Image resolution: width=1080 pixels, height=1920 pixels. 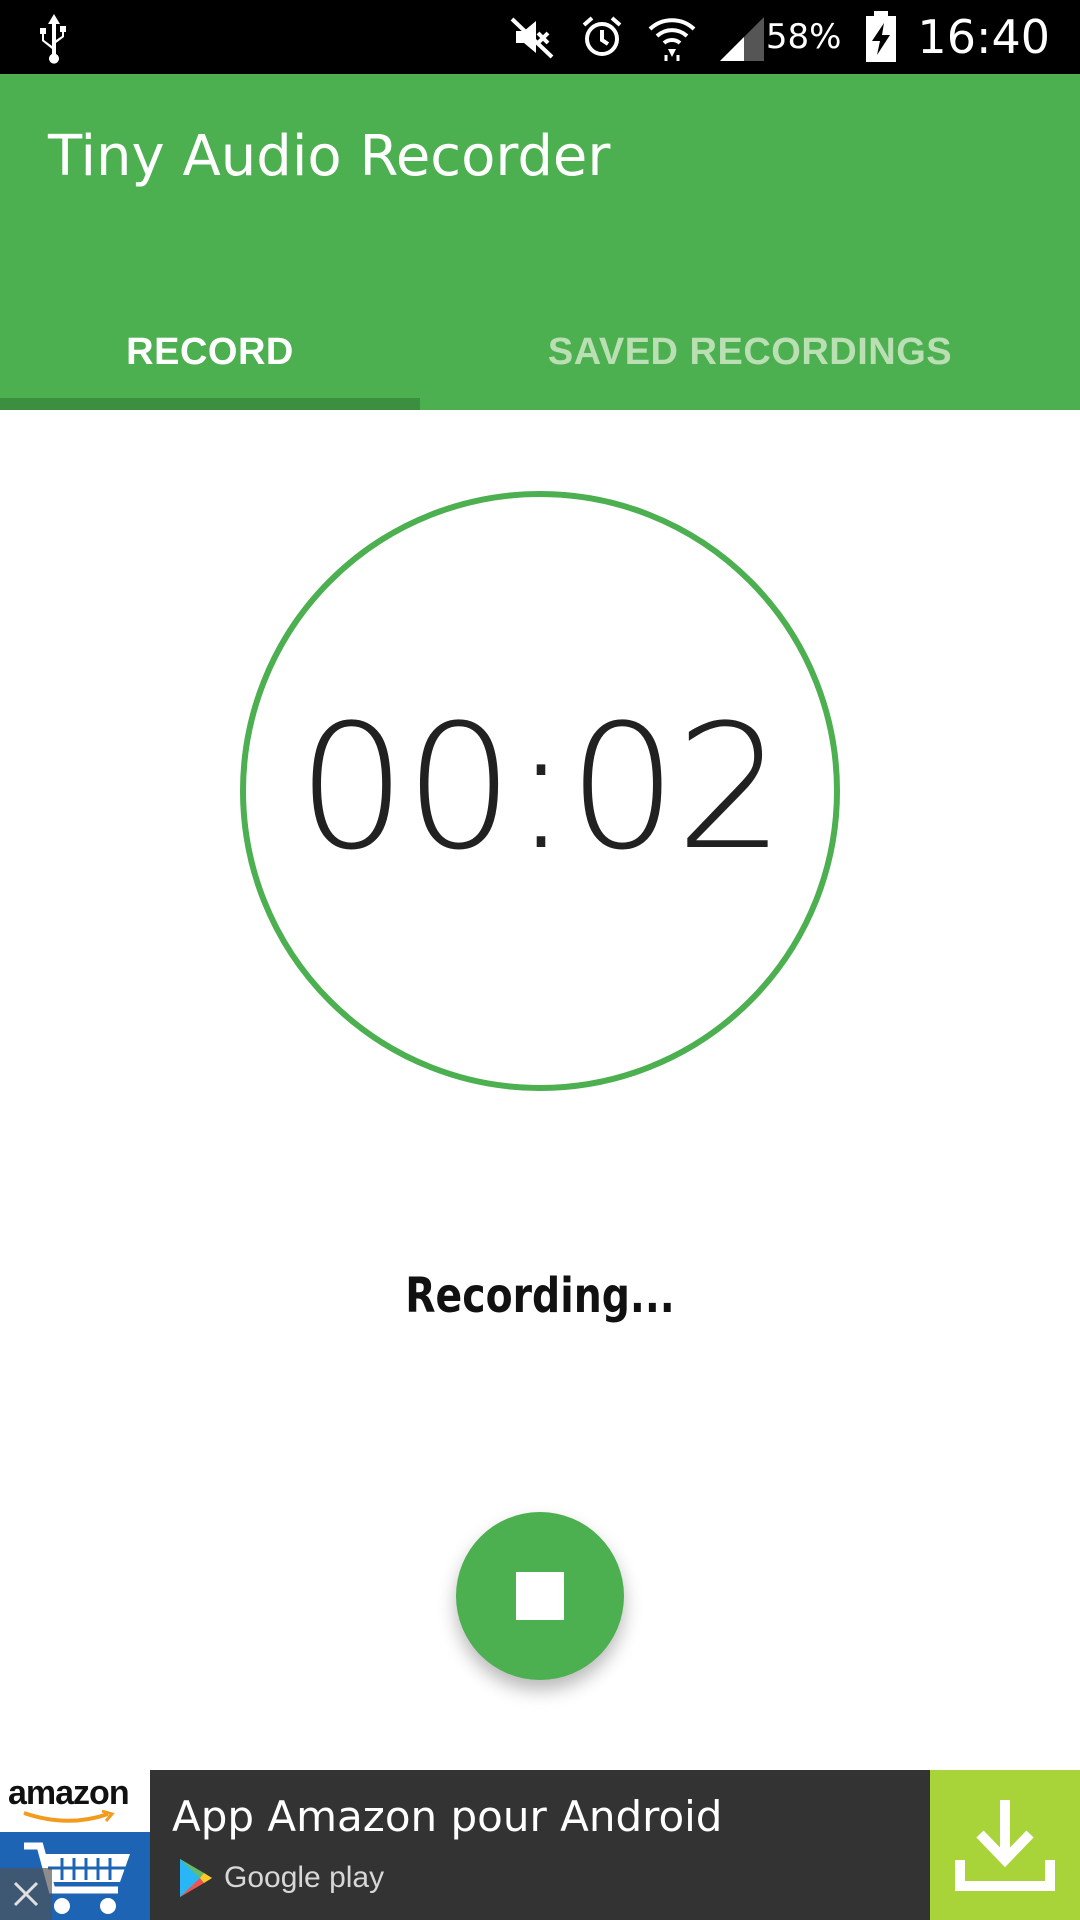 What do you see at coordinates (196, 1878) in the screenshot?
I see `google-play-icon` at bounding box center [196, 1878].